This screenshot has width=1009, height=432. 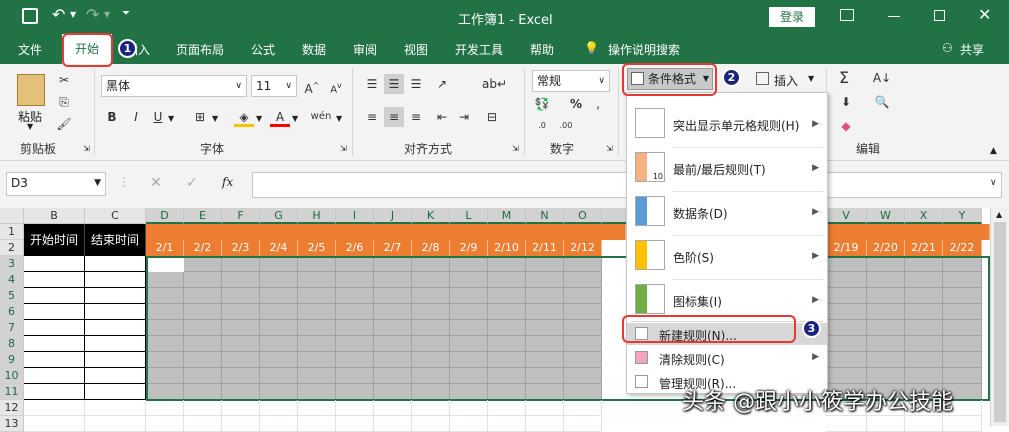 I want to click on confirm-entry-icon: ✓, so click(x=192, y=183).